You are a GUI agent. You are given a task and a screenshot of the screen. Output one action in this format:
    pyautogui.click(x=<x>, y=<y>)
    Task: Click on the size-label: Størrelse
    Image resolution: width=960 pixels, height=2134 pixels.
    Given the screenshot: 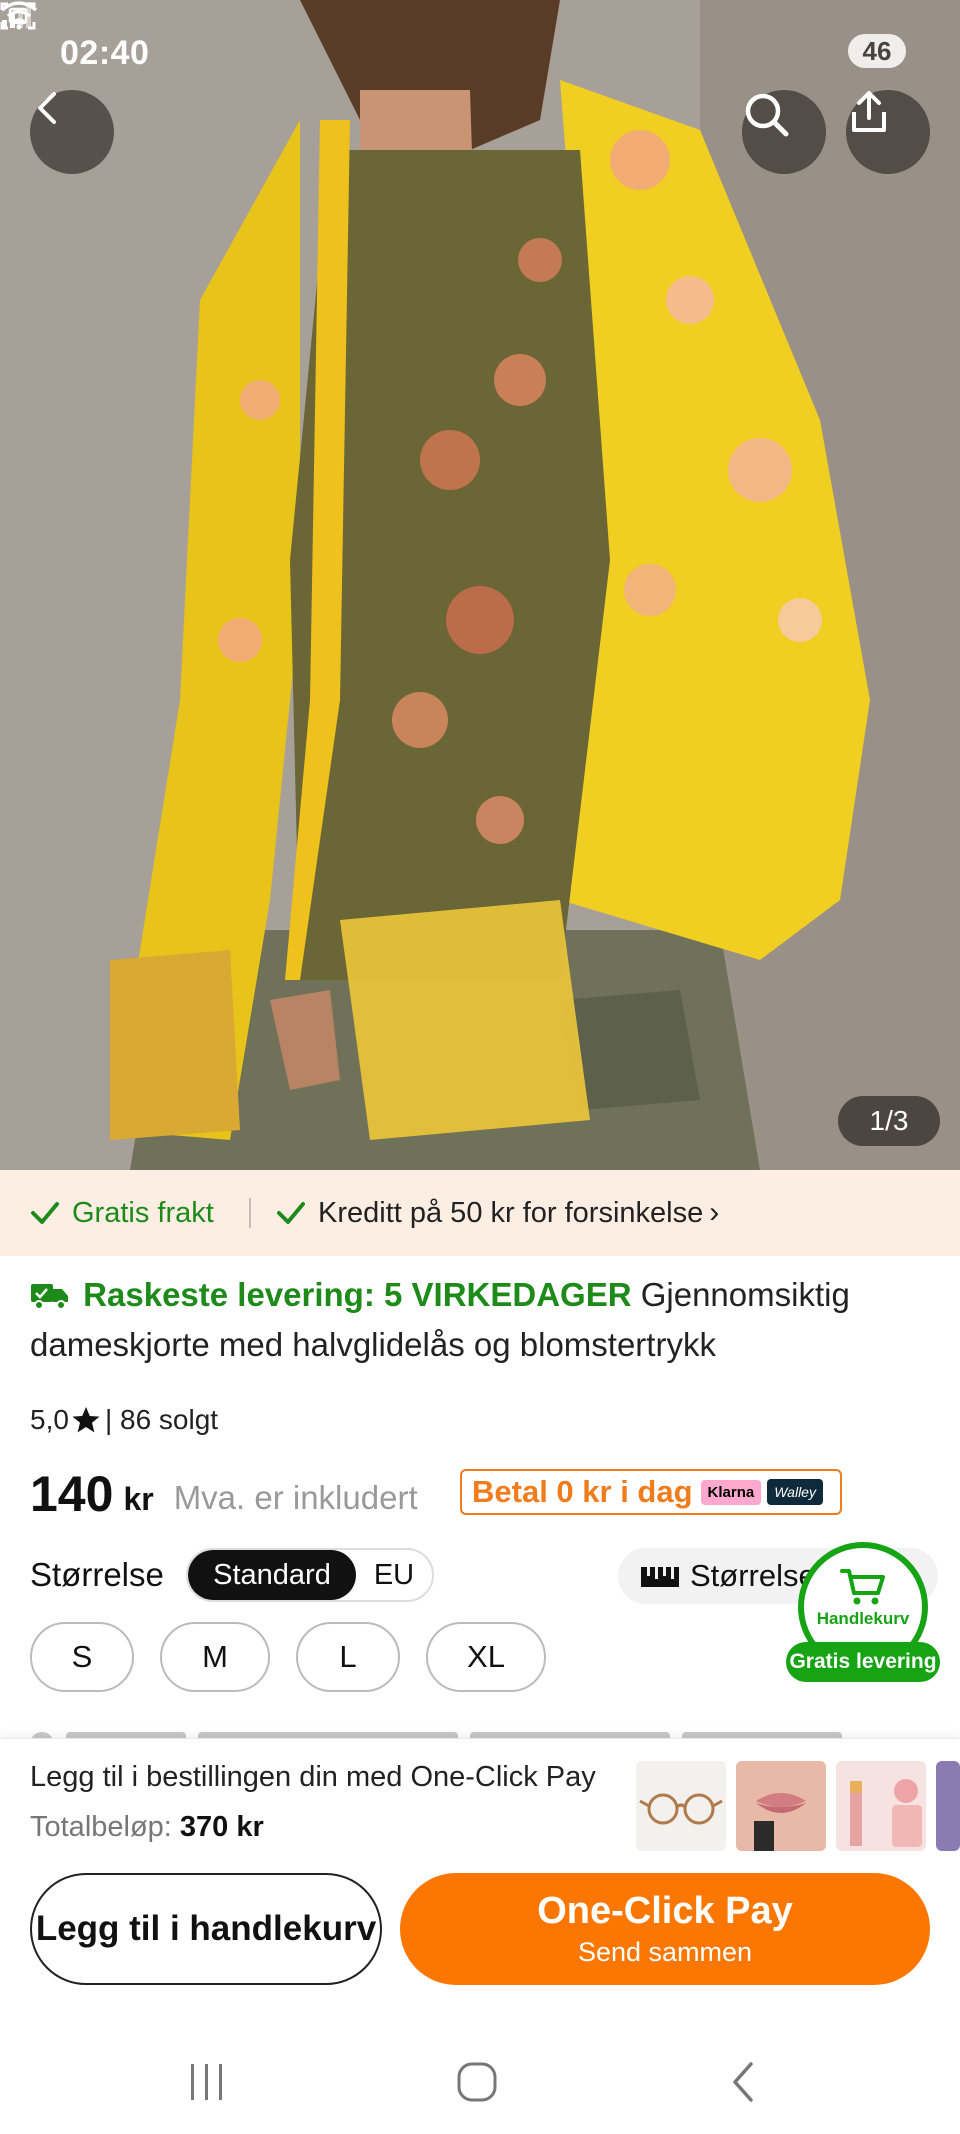 What is the action you would take?
    pyautogui.click(x=97, y=1574)
    